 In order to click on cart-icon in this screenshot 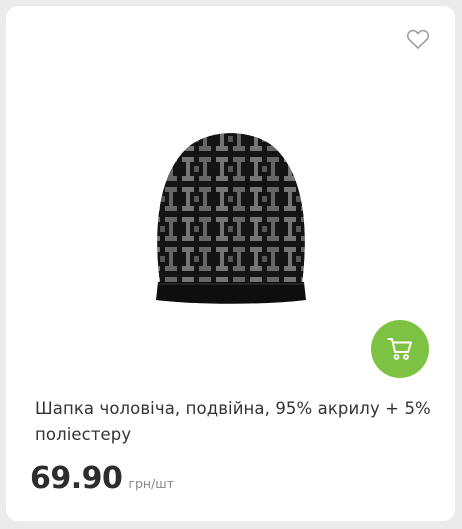, I will do `click(399, 349)`.